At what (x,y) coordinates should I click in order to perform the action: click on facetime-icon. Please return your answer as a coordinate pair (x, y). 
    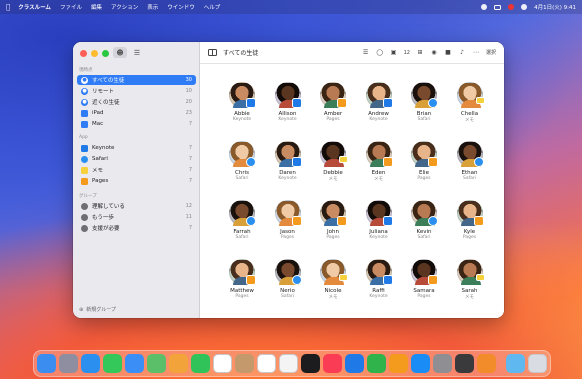
    Looking at the image, I should click on (200, 363).